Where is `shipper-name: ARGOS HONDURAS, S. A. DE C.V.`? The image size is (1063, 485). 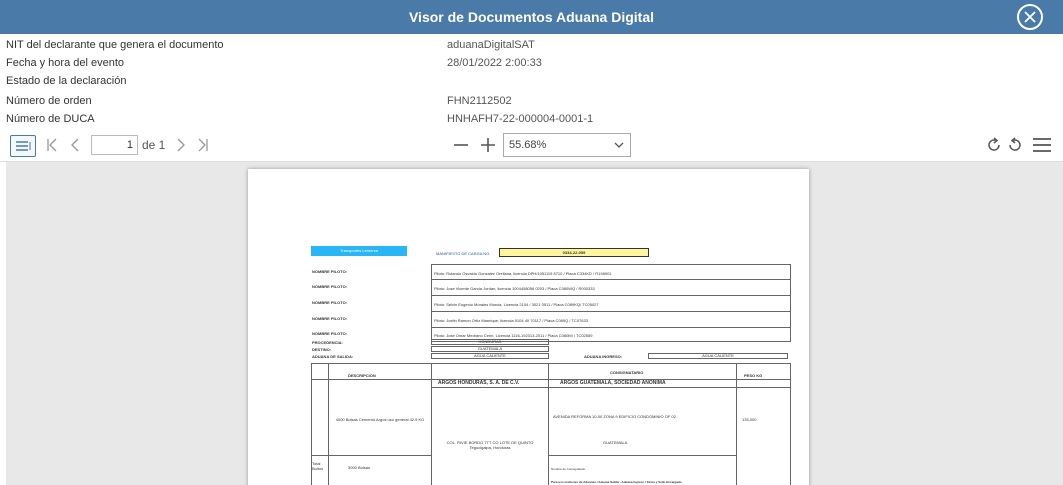 shipper-name: ARGOS HONDURAS, S. A. DE C.V. is located at coordinates (479, 383).